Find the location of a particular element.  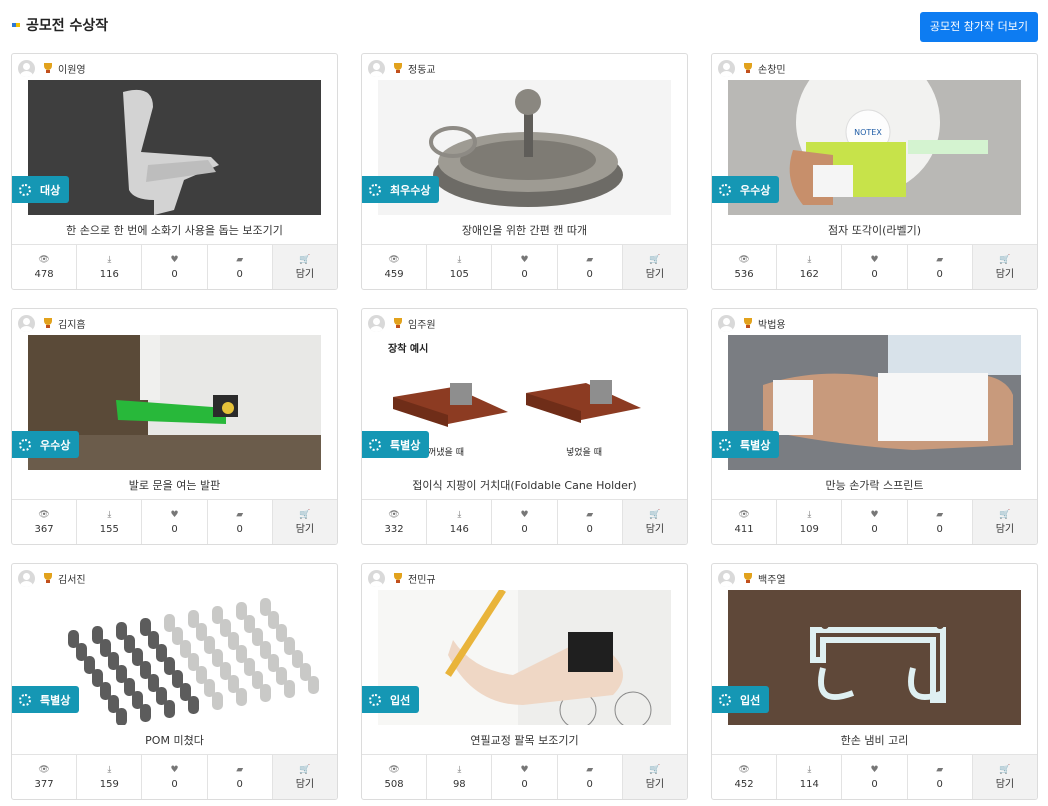

downloads-stat: ⤓ 162 is located at coordinates (810, 267).